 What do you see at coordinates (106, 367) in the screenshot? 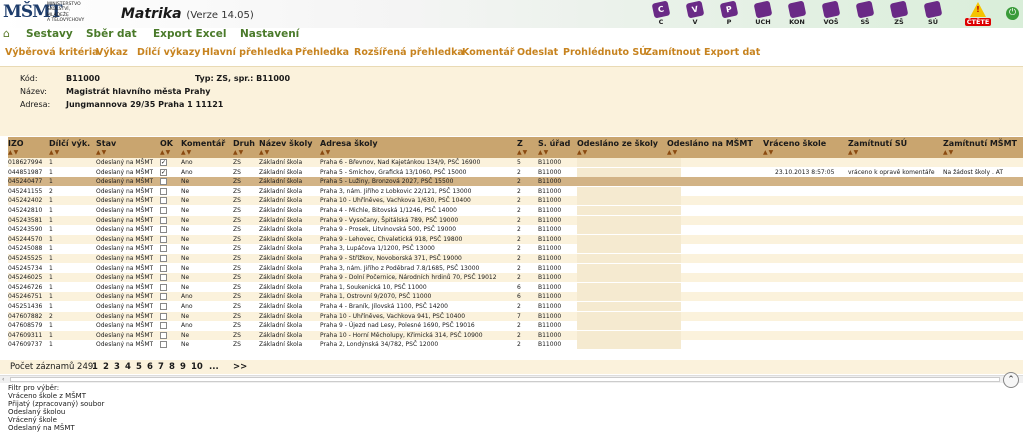
I see `page-link: 2` at bounding box center [106, 367].